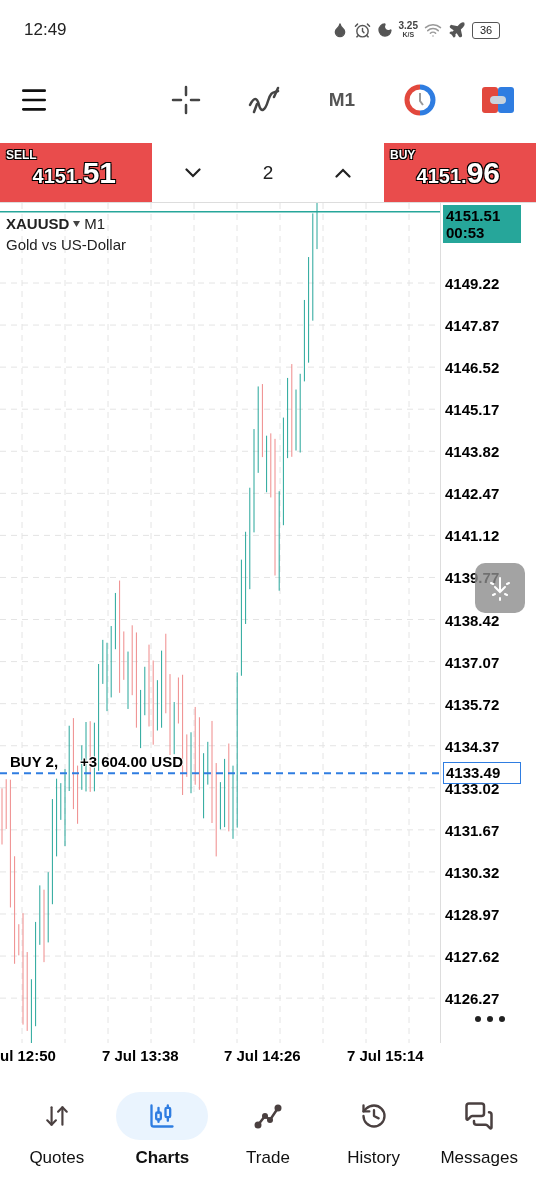  Describe the element at coordinates (472, 325) in the screenshot. I see `price-label: 4147.87` at that location.